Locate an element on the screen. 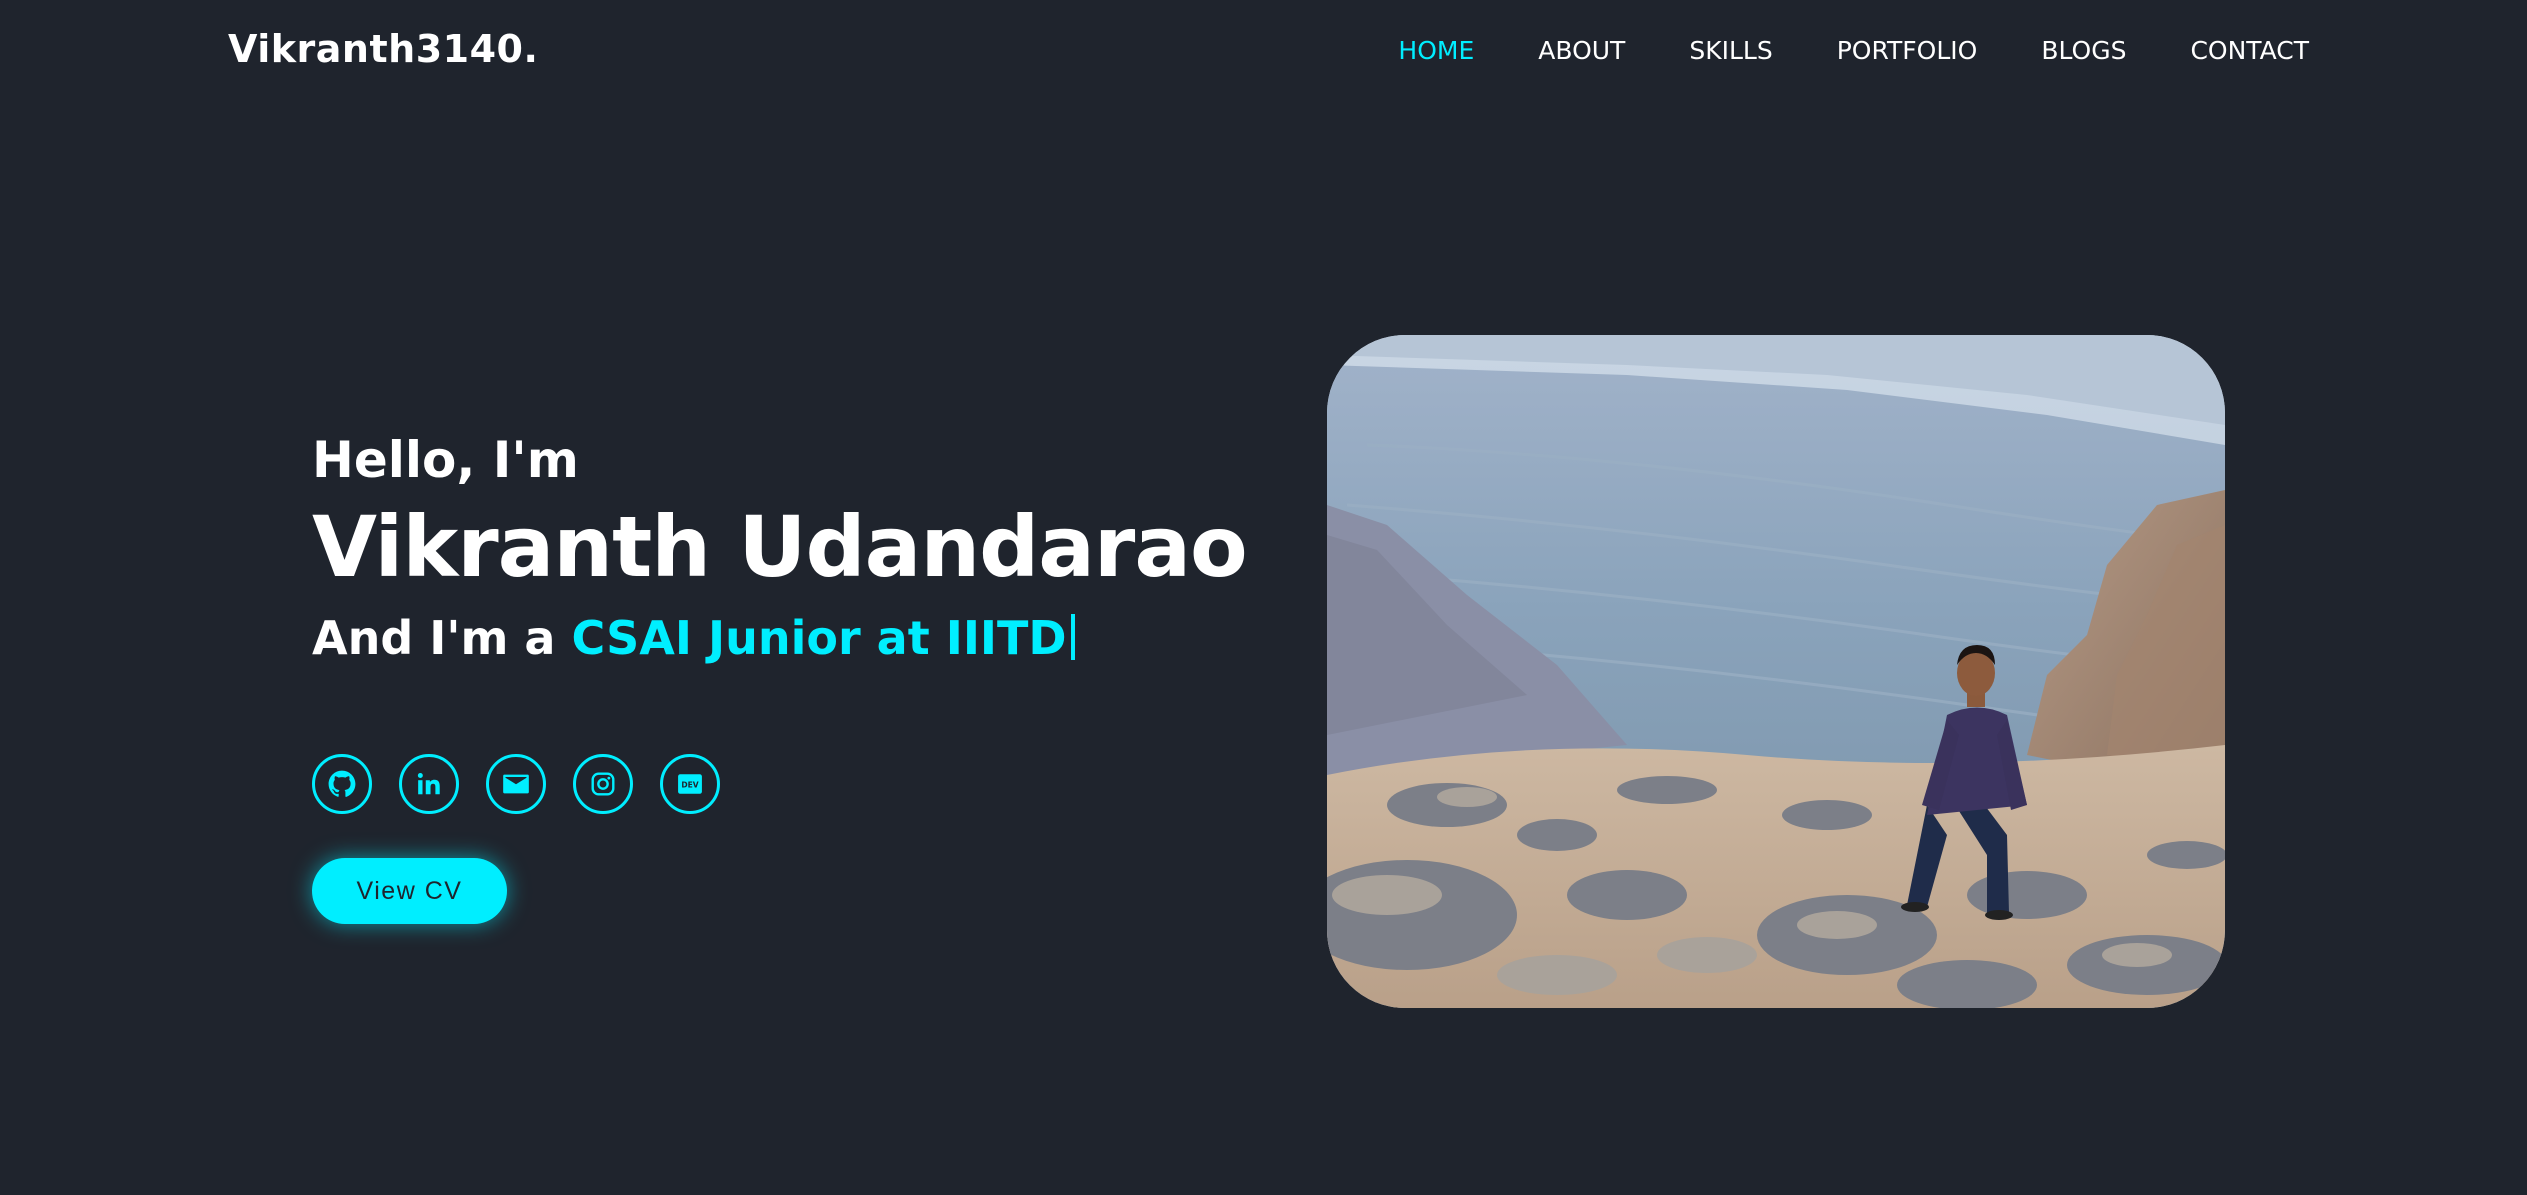 The image size is (2527, 1195). hero-role: And I'm a CSAI Junior at IIITD is located at coordinates (782, 638).